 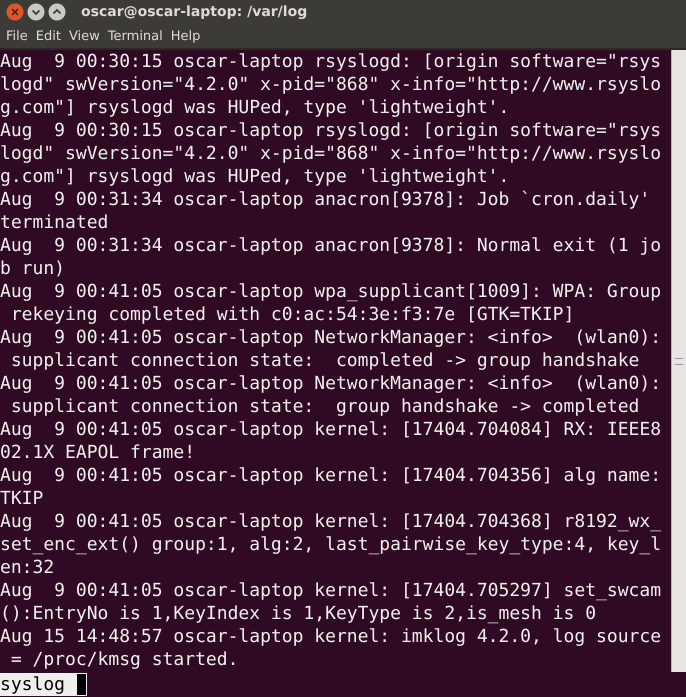 What do you see at coordinates (98, 452) in the screenshot?
I see `log-line: 02.1X EAPOL frame!` at bounding box center [98, 452].